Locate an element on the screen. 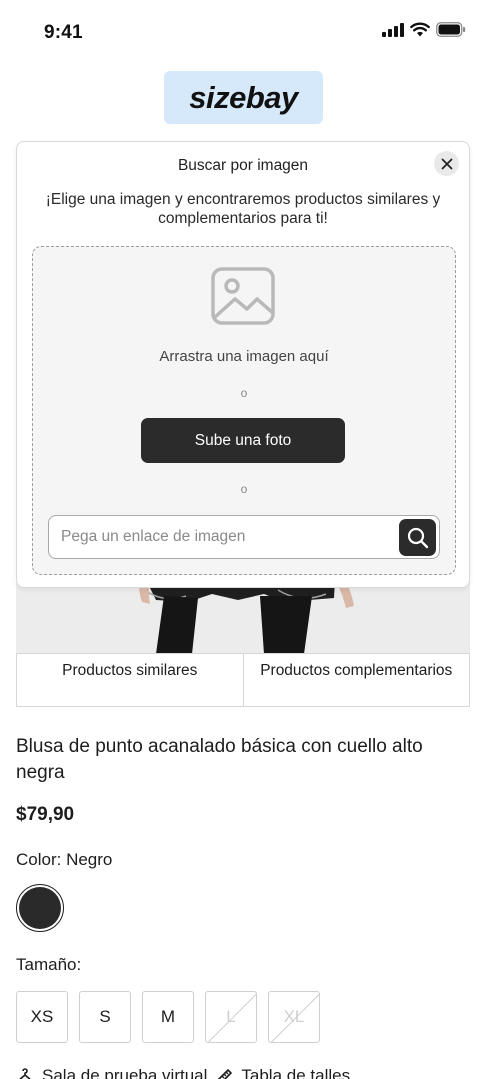 The width and height of the screenshot is (486, 1079). image-url-input is located at coordinates (224, 537).